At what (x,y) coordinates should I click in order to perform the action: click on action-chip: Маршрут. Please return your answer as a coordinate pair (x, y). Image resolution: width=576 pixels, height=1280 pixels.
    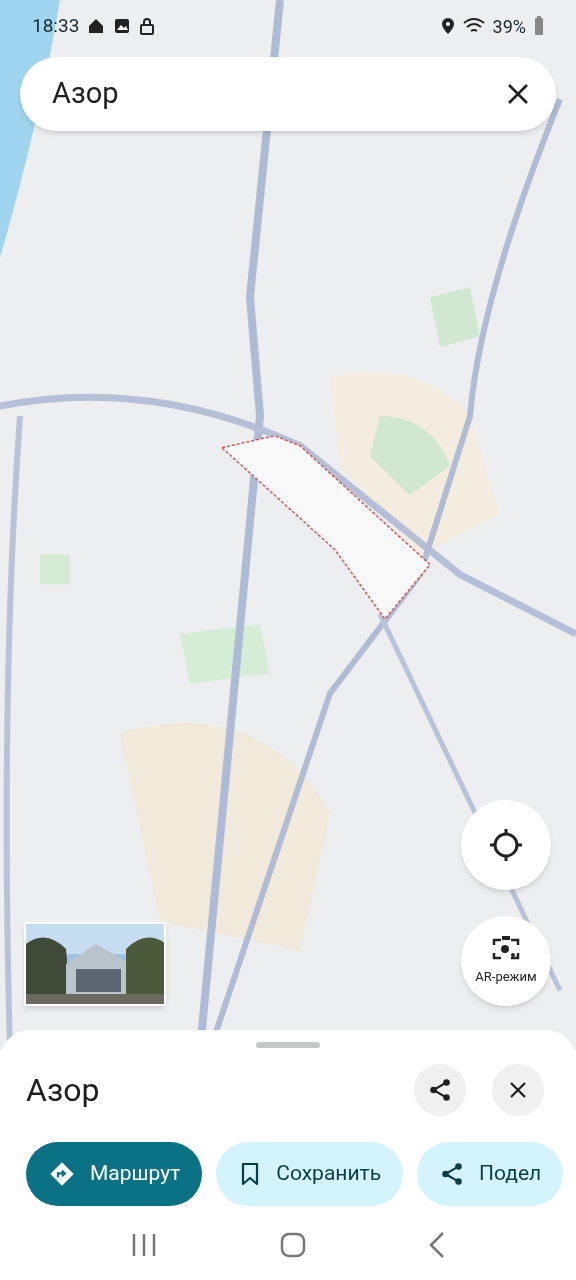
    Looking at the image, I should click on (114, 1174).